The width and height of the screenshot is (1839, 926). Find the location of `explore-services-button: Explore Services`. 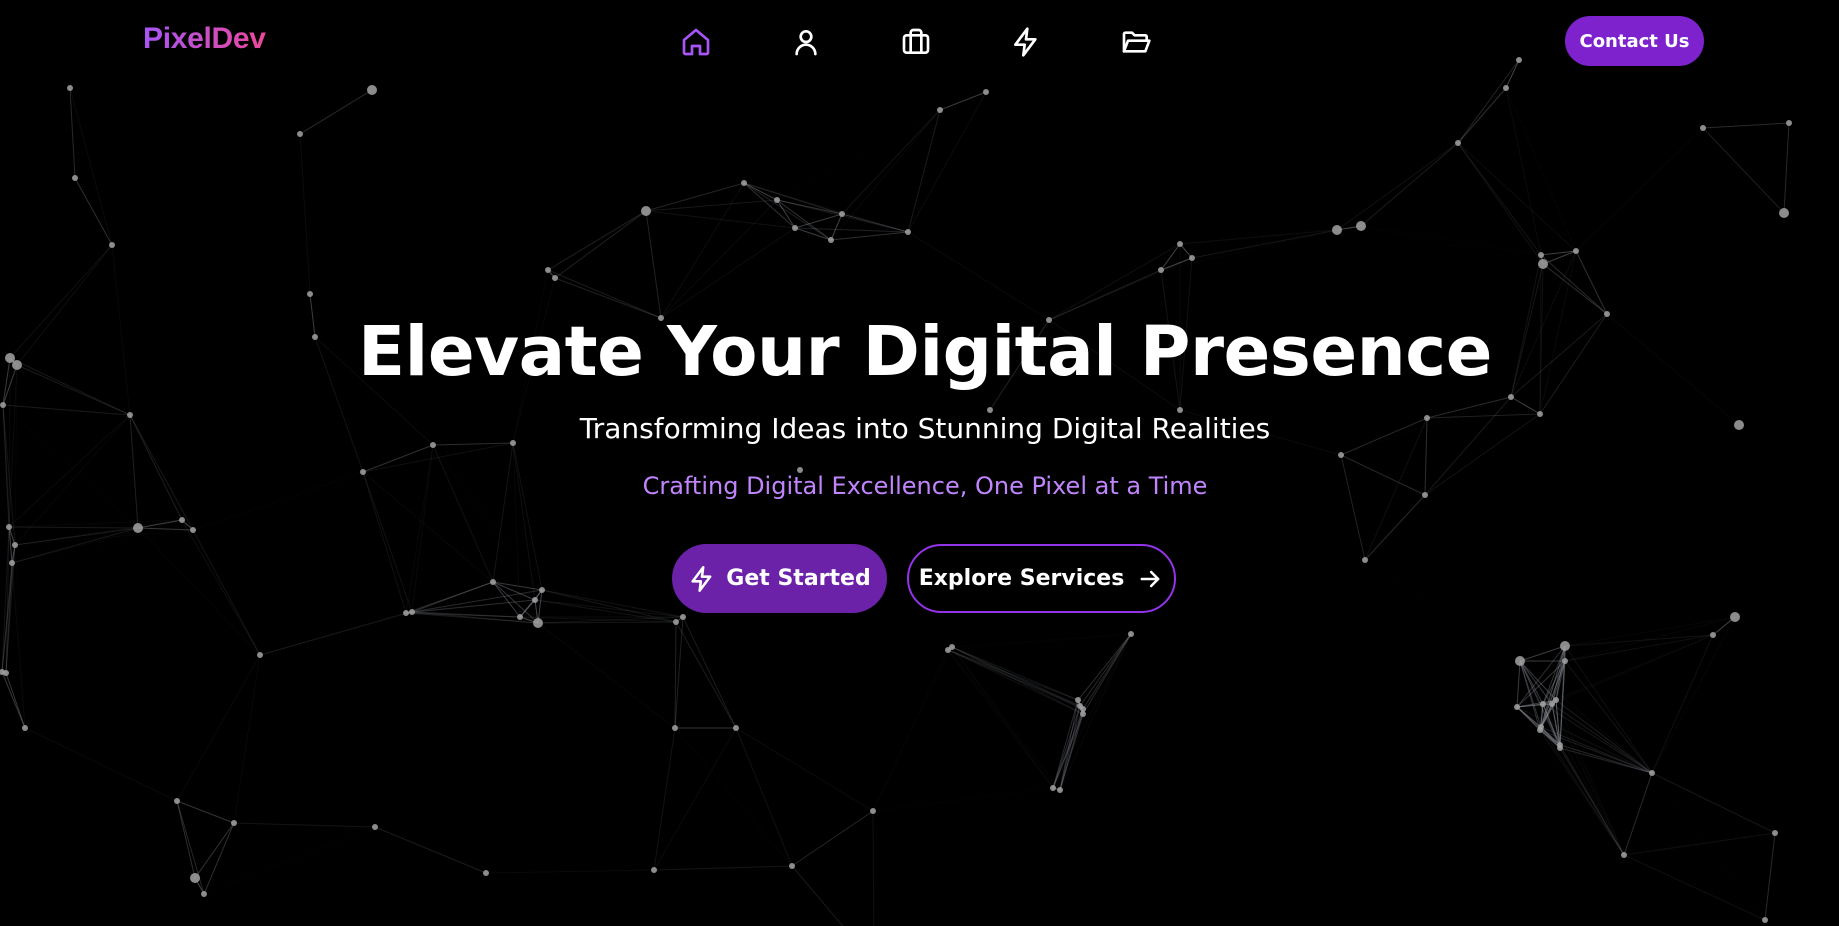

explore-services-button: Explore Services is located at coordinates (1041, 578).